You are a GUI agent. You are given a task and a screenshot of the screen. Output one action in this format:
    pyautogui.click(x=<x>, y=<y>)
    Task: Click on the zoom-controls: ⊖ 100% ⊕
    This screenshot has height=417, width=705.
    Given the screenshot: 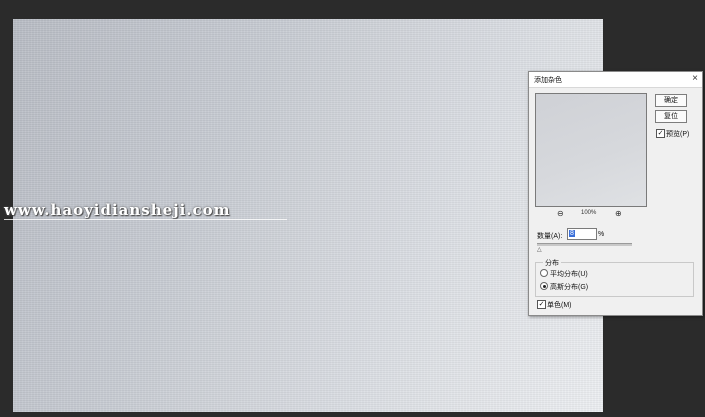 What is the action you would take?
    pyautogui.click(x=591, y=214)
    